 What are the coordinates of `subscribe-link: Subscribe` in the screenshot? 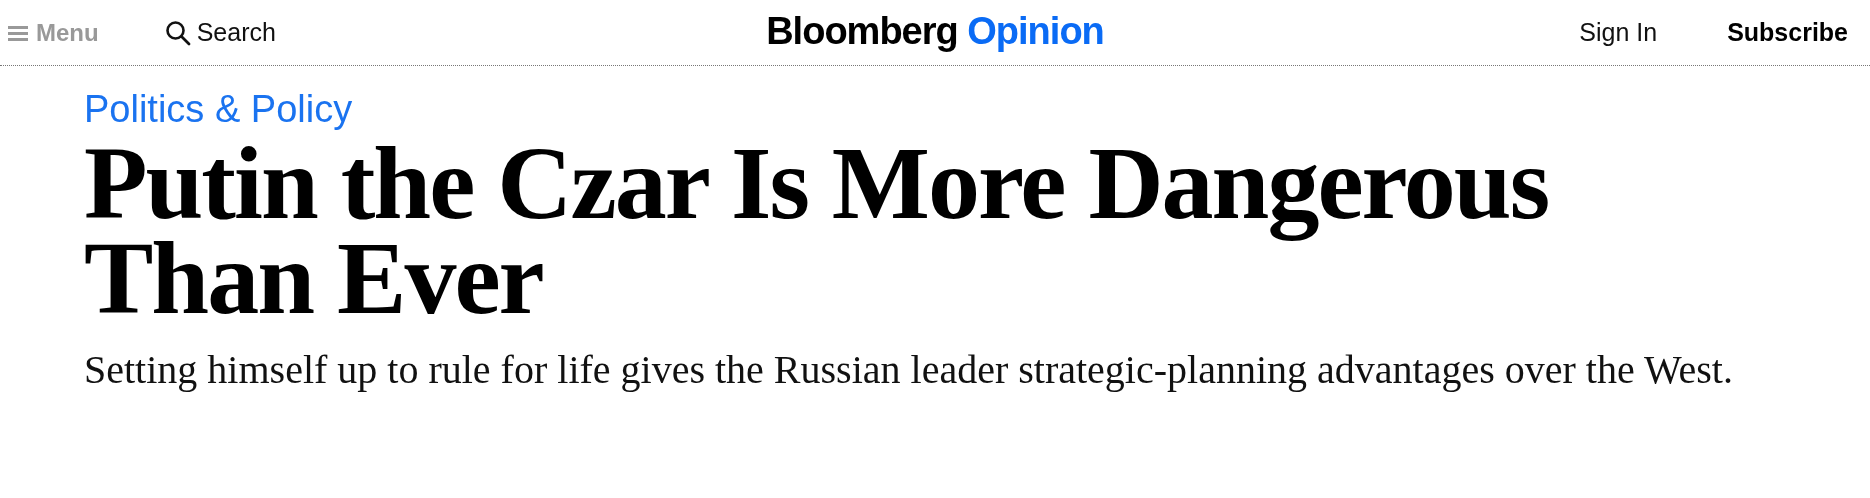 It's located at (1787, 32).